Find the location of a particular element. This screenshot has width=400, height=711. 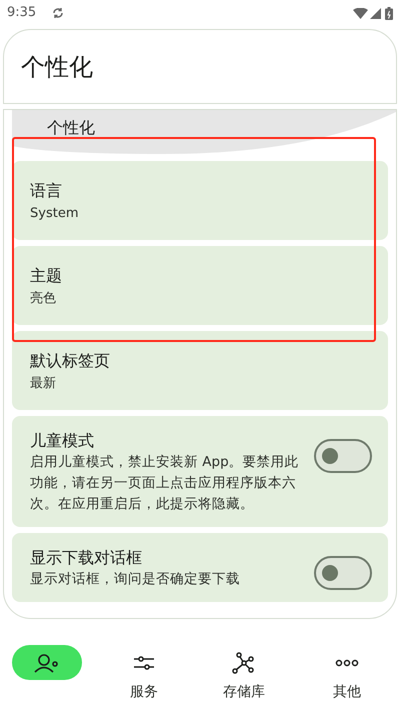

setting-item: 默认标签页 最新 is located at coordinates (200, 370).